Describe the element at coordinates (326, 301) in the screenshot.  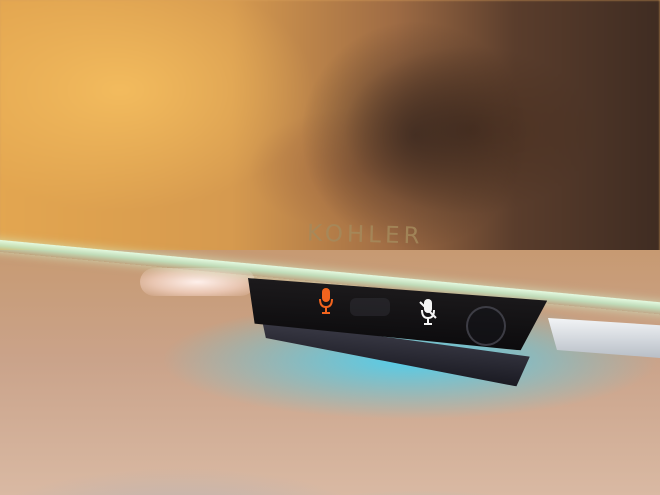
I see `microphone-orange-icon` at that location.